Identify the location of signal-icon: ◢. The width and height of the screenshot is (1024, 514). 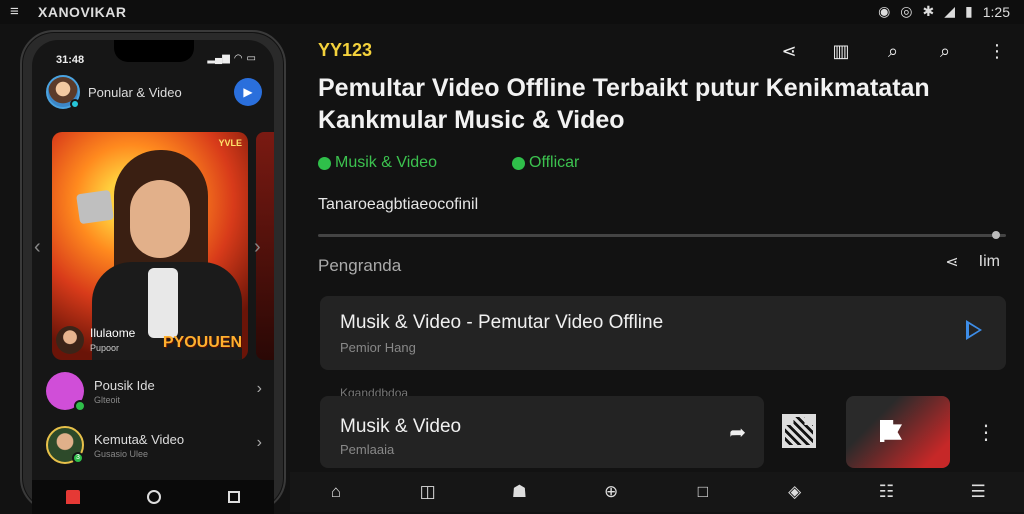
(950, 11).